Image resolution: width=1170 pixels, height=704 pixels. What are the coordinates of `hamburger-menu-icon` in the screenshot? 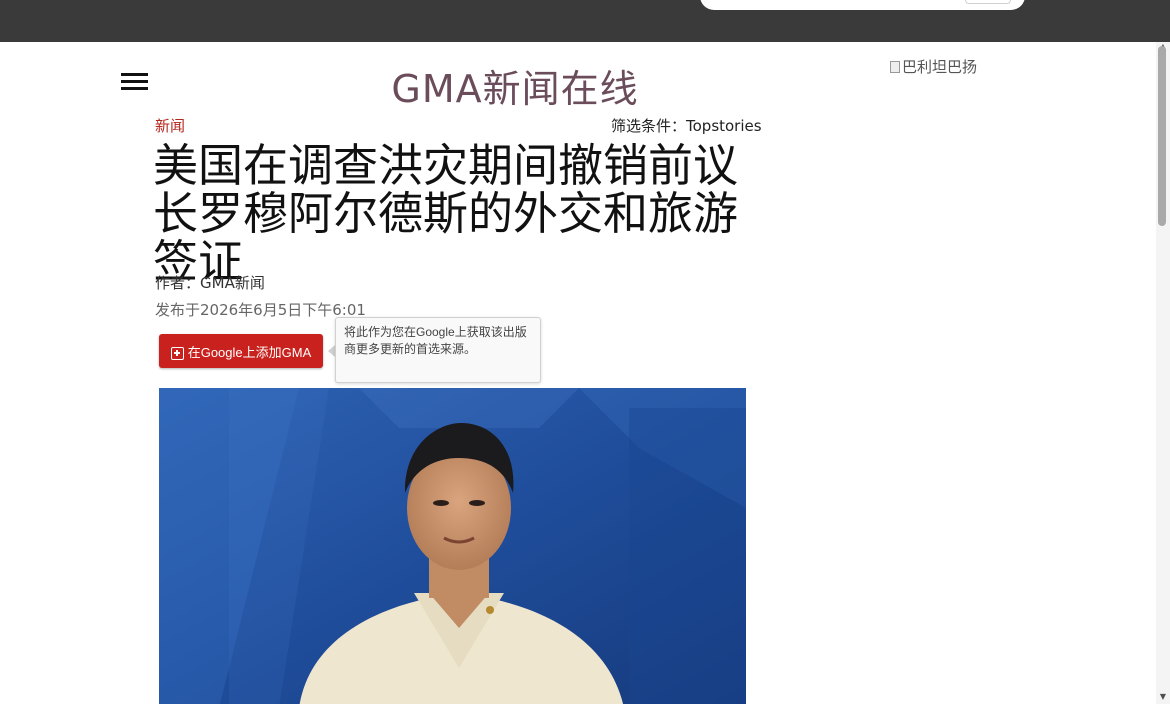 It's located at (134, 82).